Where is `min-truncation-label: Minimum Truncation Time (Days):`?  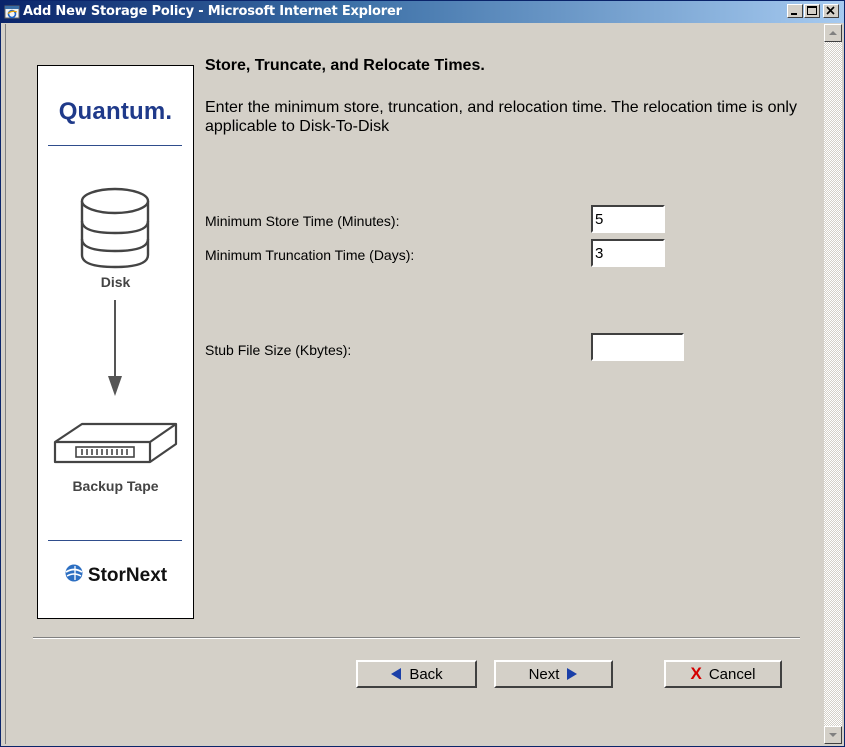
min-truncation-label: Minimum Truncation Time (Days): is located at coordinates (310, 255).